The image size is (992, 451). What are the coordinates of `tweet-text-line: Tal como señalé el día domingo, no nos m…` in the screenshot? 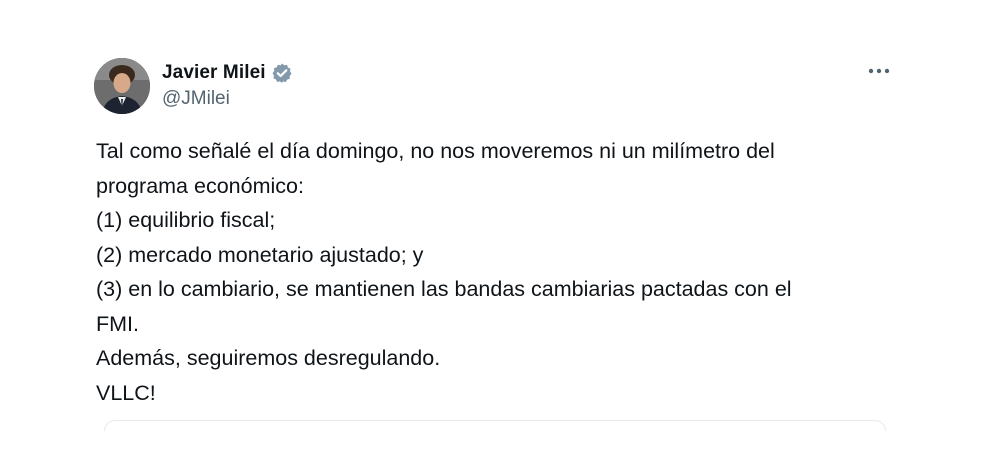 It's located at (435, 151).